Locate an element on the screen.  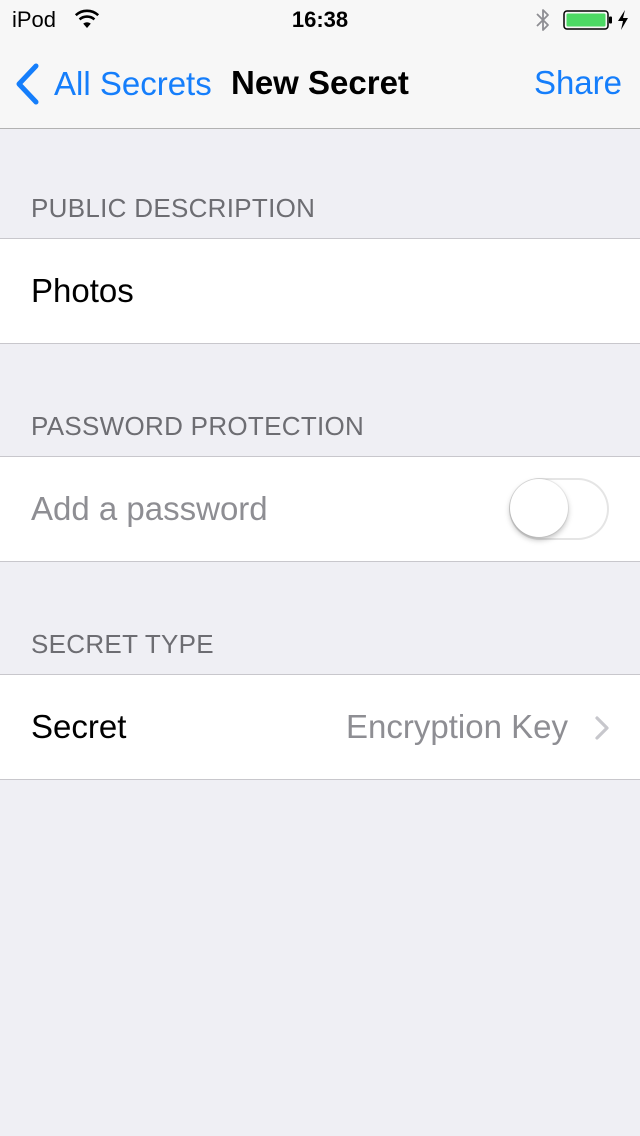
password-toggle is located at coordinates (559, 509).